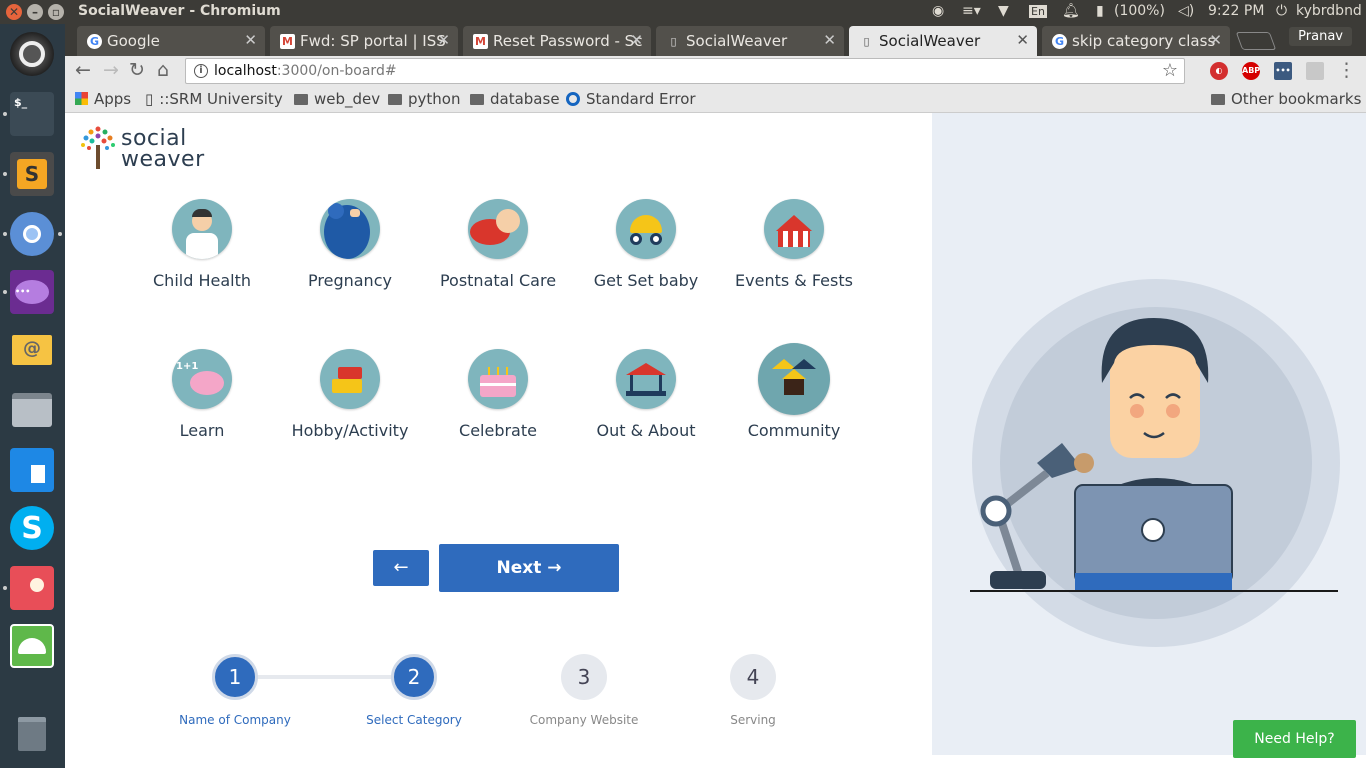 This screenshot has width=1366, height=768. I want to click on close-window-icon: ✕, so click(14, 12).